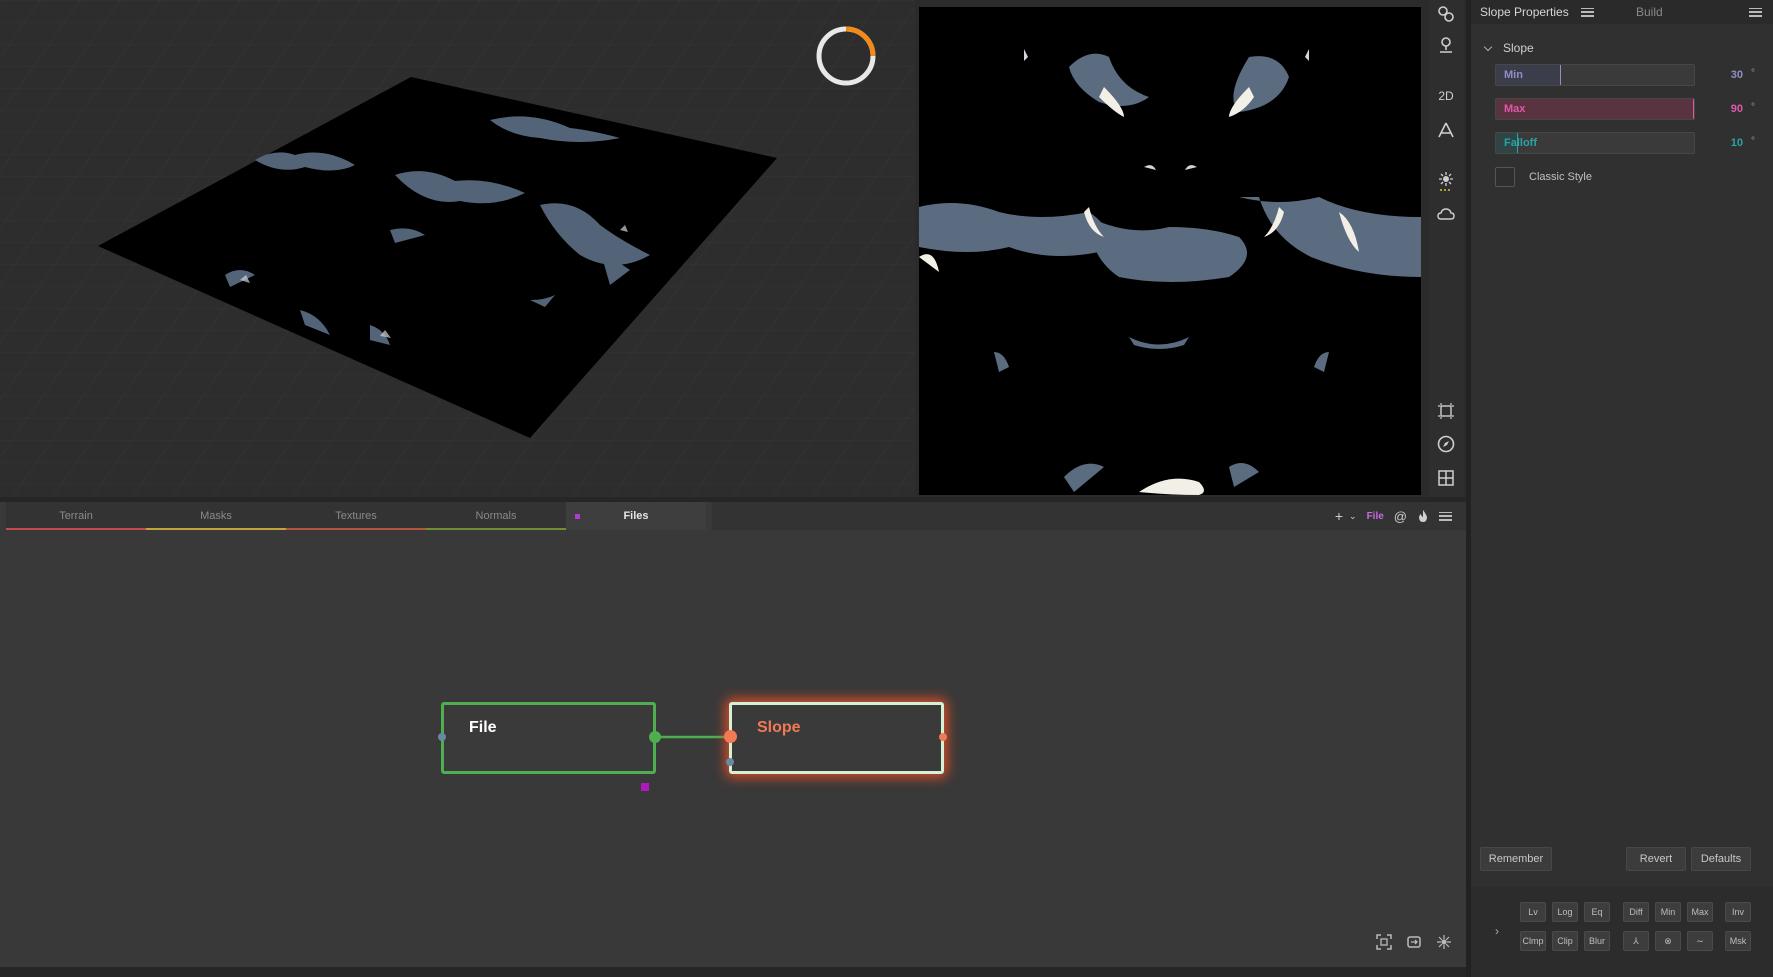  Describe the element at coordinates (1524, 12) in the screenshot. I see `properties-title: Slope Properties` at that location.